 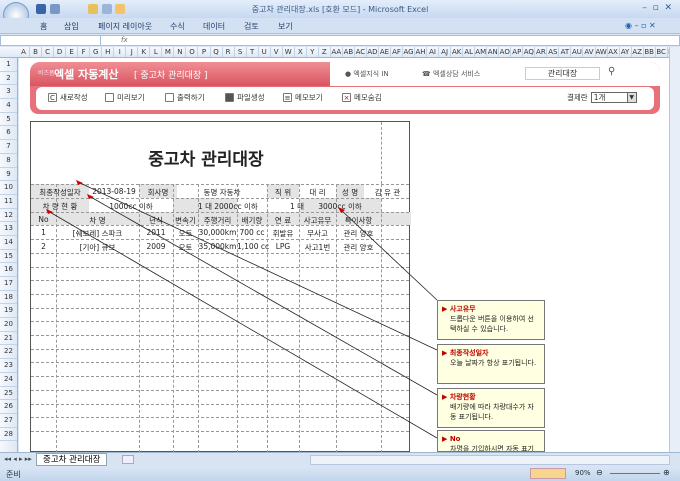 What do you see at coordinates (548, 473) in the screenshot?
I see `view-buttons` at bounding box center [548, 473].